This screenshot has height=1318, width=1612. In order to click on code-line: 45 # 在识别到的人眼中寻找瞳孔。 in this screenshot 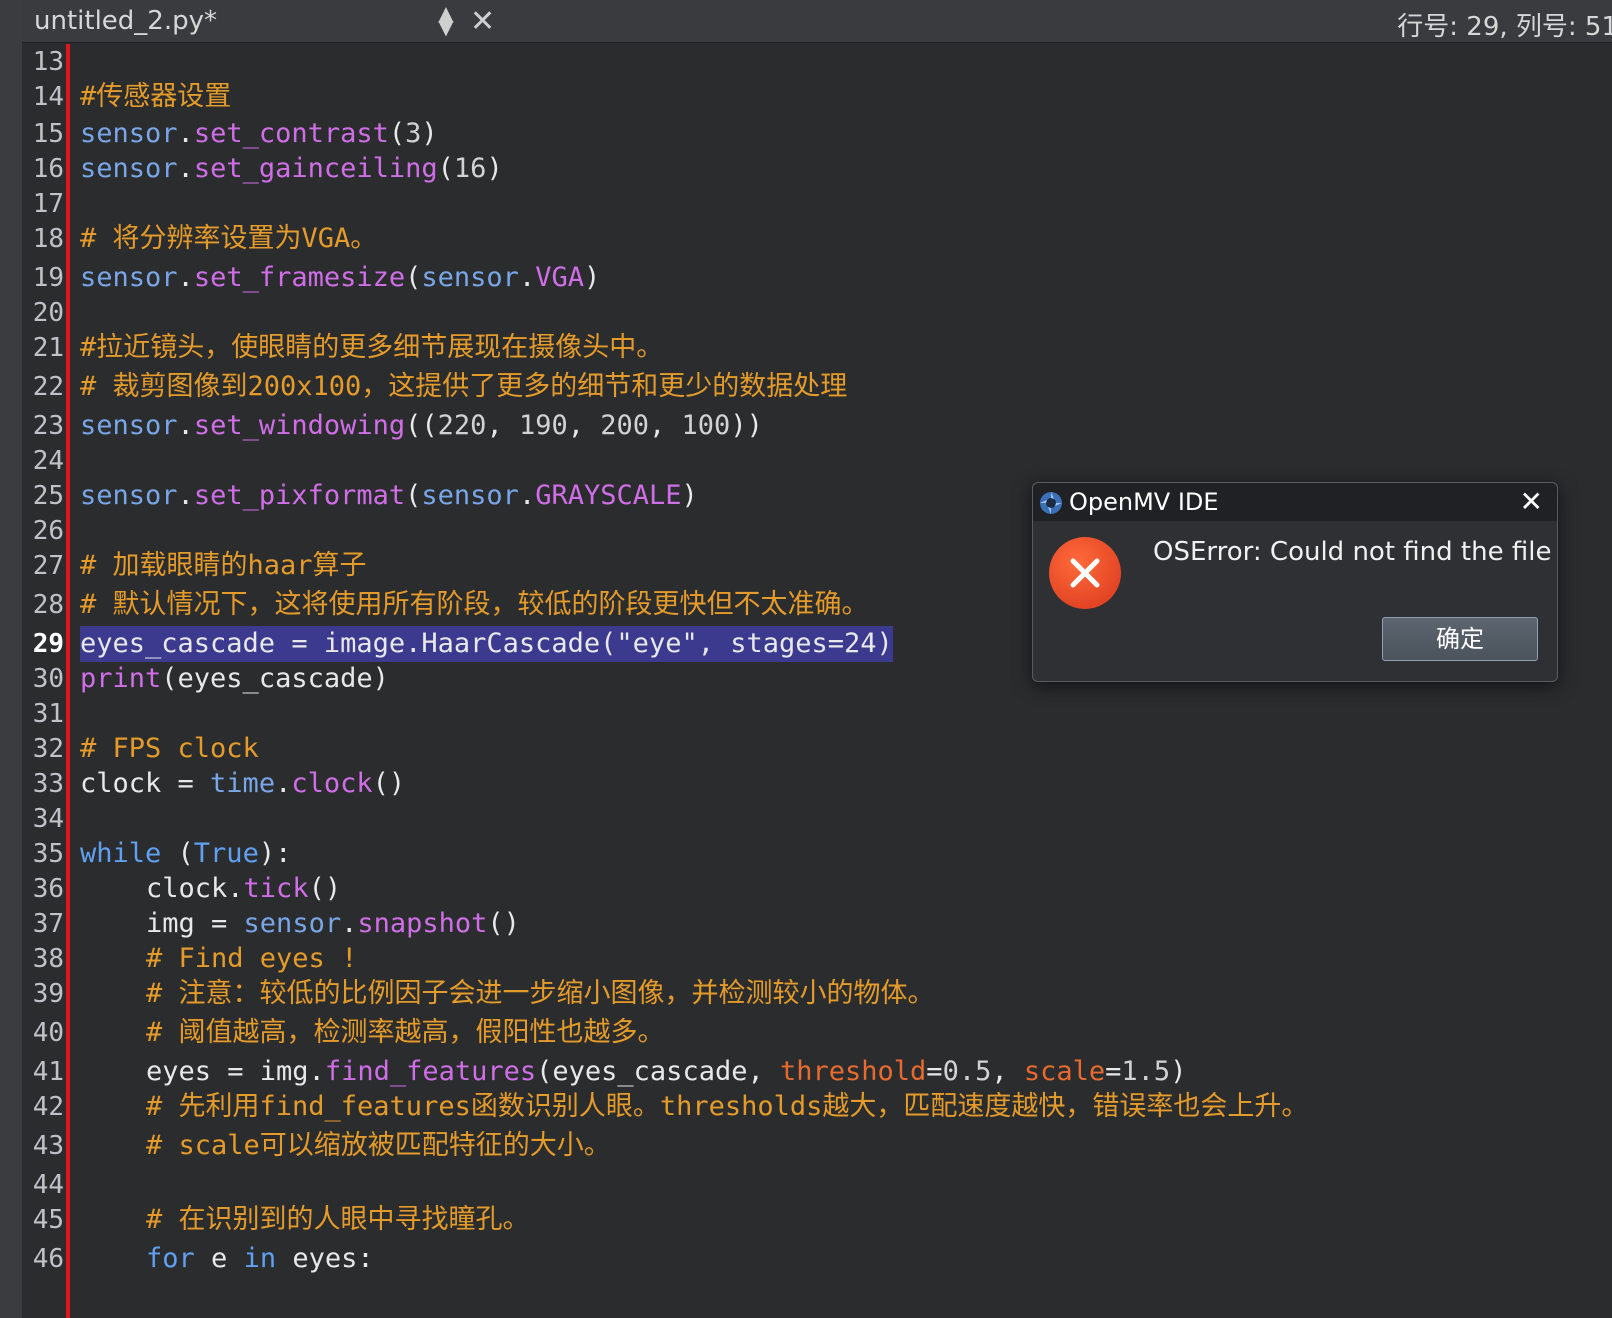, I will do `click(806, 1220)`.